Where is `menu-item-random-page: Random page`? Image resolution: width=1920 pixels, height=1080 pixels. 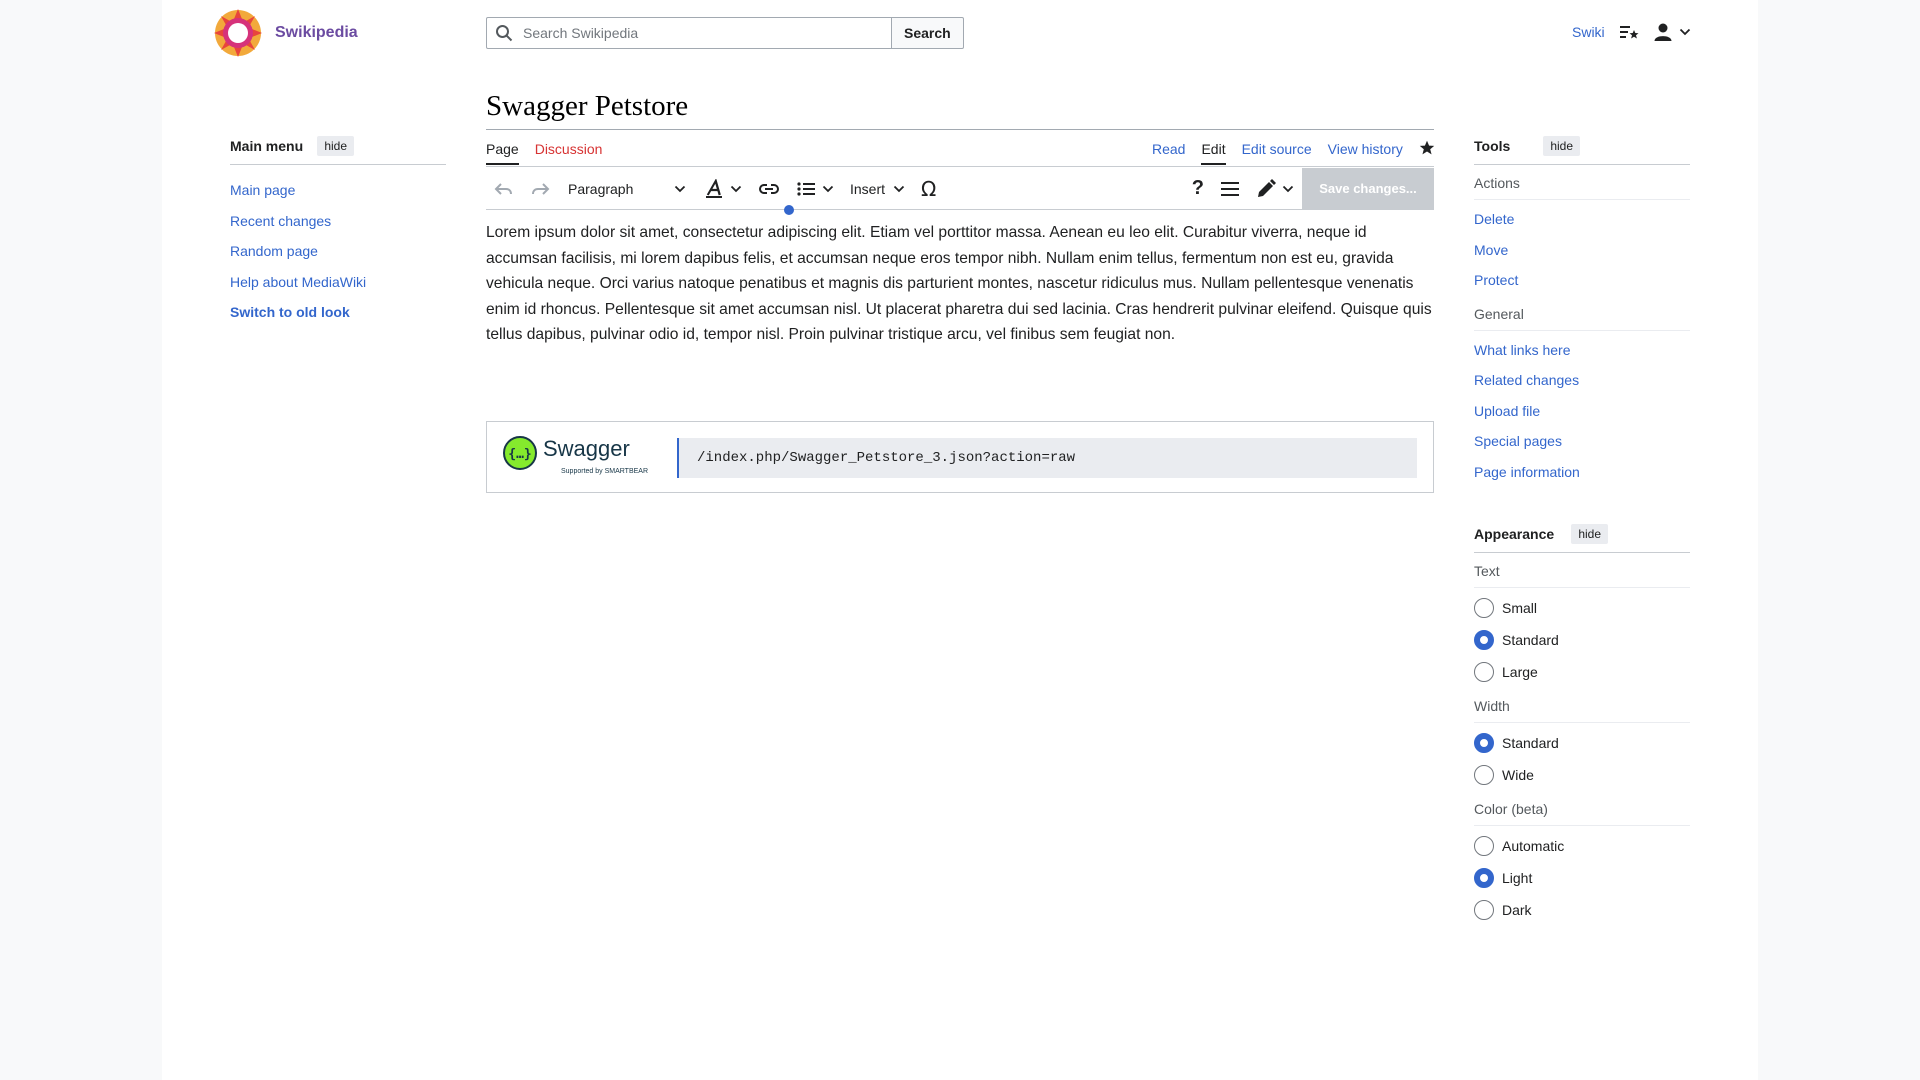
menu-item-random-page: Random page is located at coordinates (338, 251).